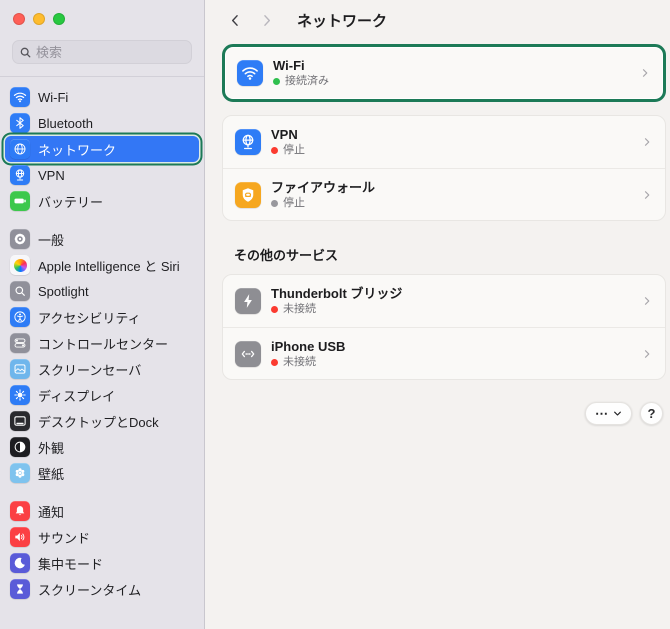 This screenshot has height=629, width=670. I want to click on settings-card-highlighted: Wi-Fi 接続済み, so click(444, 73).